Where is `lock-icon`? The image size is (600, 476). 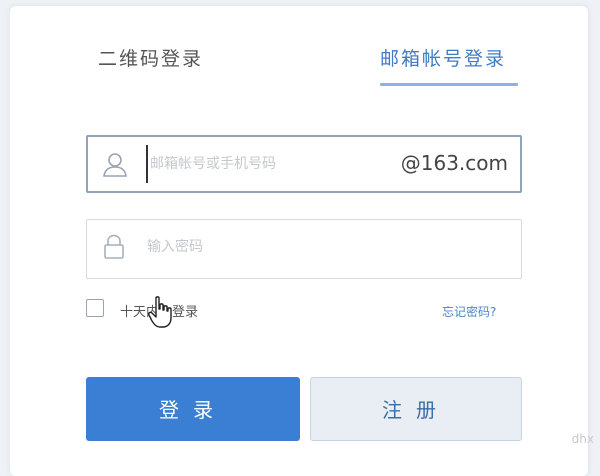
lock-icon is located at coordinates (114, 247).